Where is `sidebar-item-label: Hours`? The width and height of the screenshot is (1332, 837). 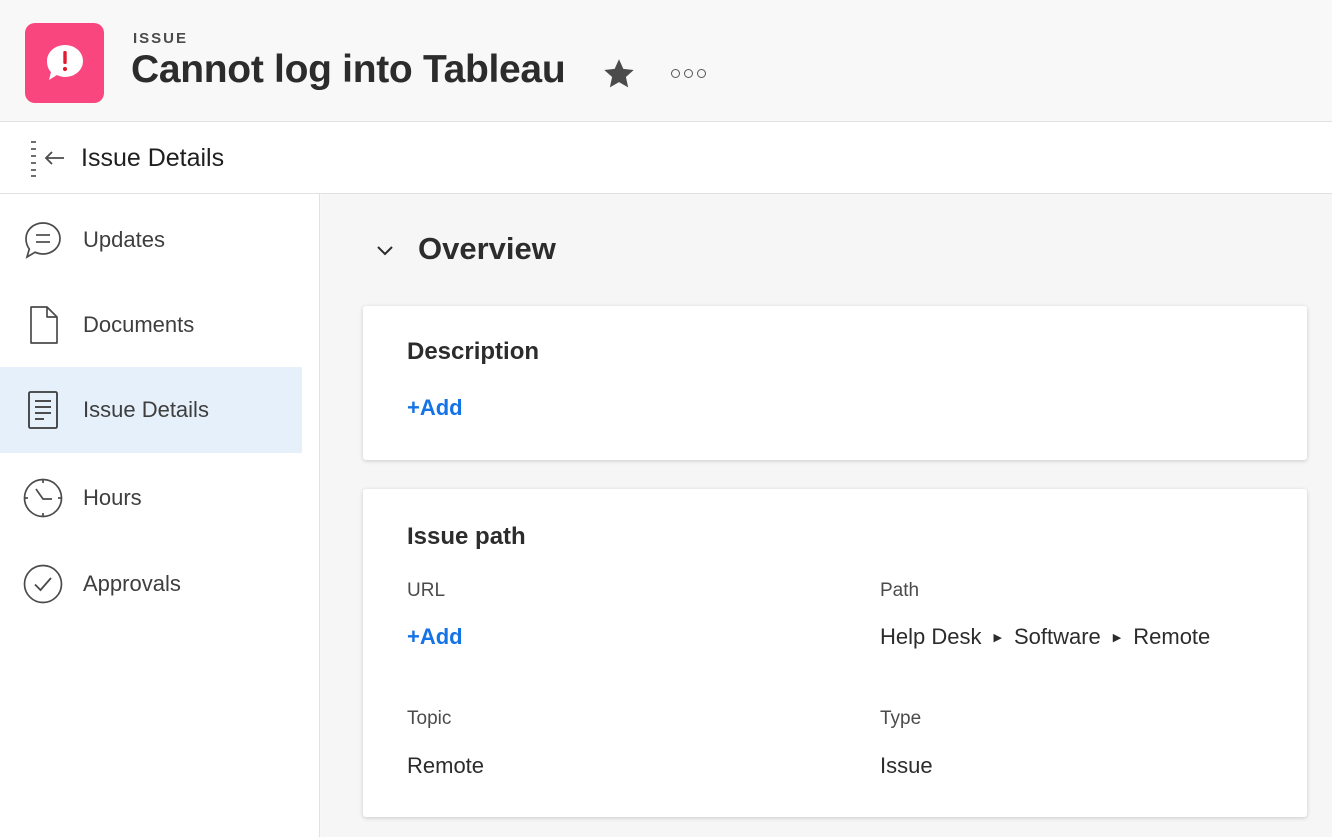
sidebar-item-label: Hours is located at coordinates (112, 497).